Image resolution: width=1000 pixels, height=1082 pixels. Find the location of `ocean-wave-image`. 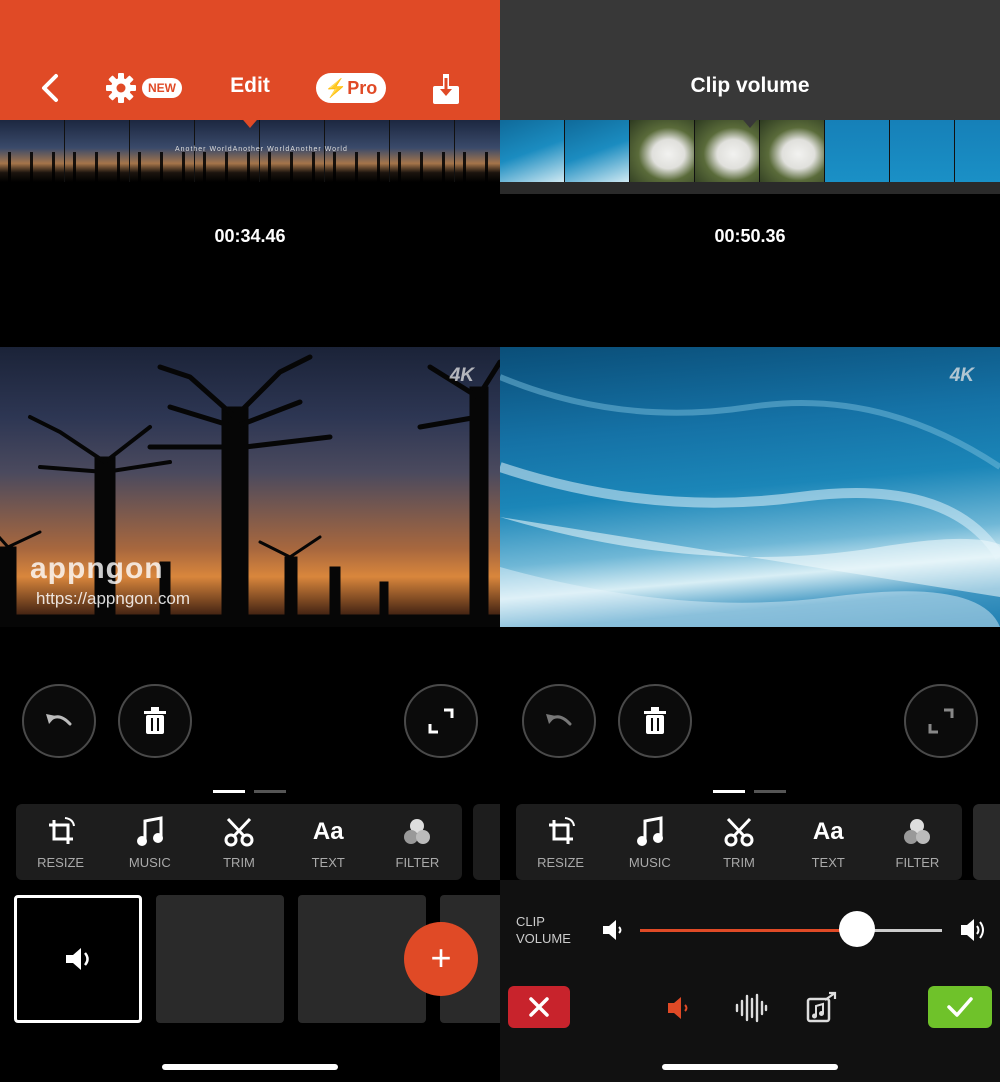

ocean-wave-image is located at coordinates (750, 500).